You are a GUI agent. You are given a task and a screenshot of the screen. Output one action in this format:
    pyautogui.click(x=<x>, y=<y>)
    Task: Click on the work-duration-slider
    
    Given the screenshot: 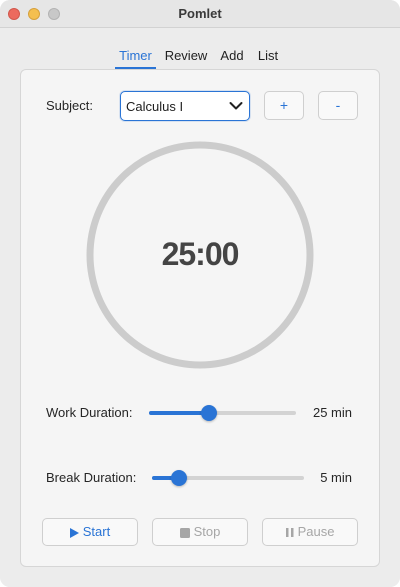 What is the action you would take?
    pyautogui.click(x=222, y=413)
    